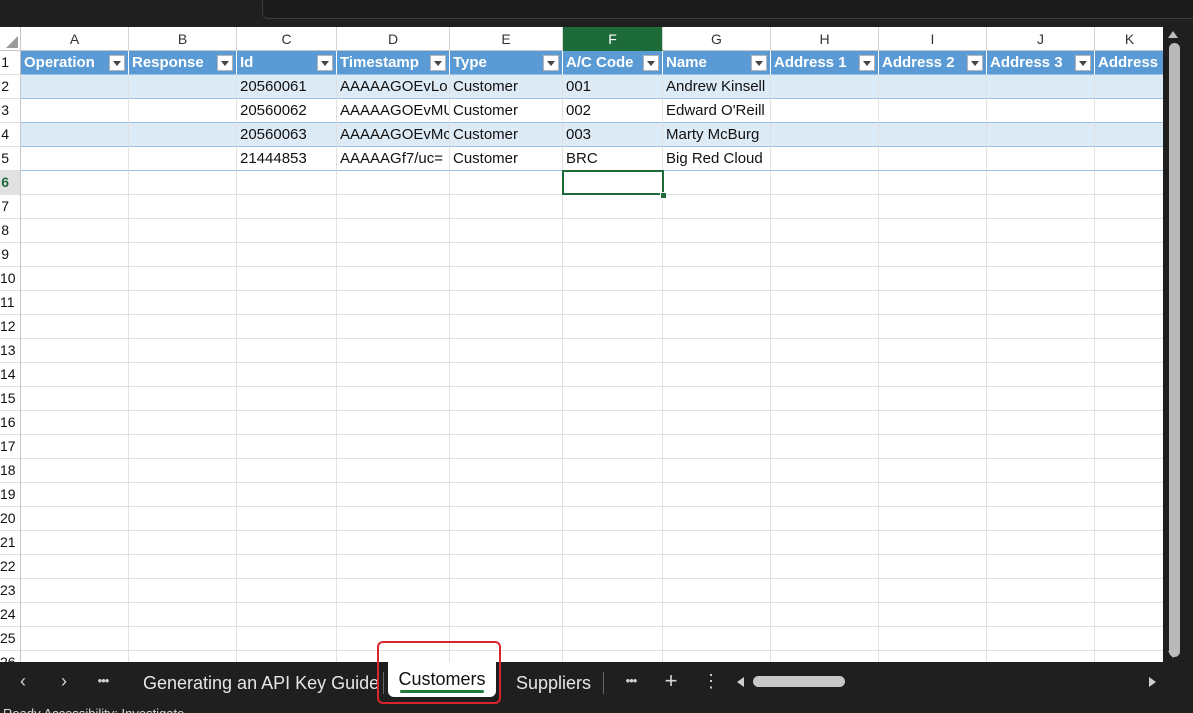  What do you see at coordinates (740, 682) in the screenshot?
I see `scroll-left-arrow-icon` at bounding box center [740, 682].